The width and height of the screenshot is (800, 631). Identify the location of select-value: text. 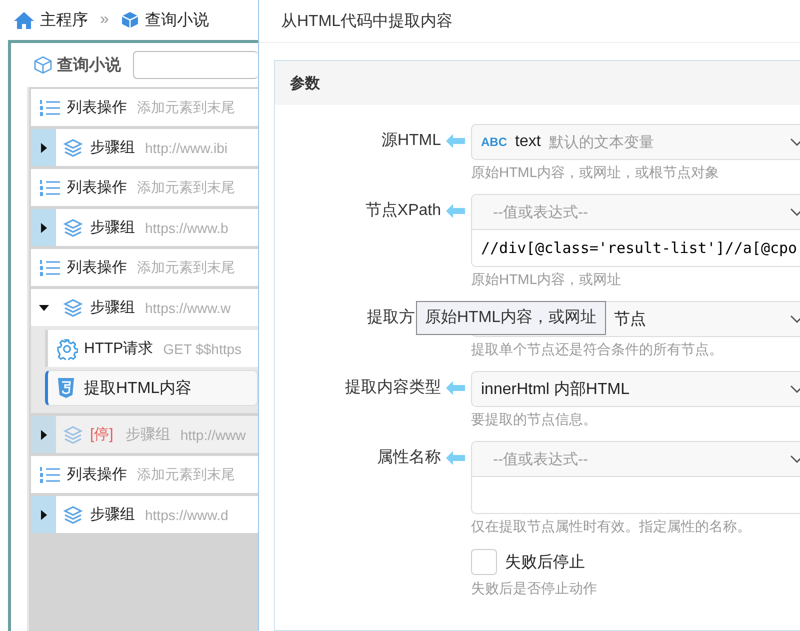
(528, 142).